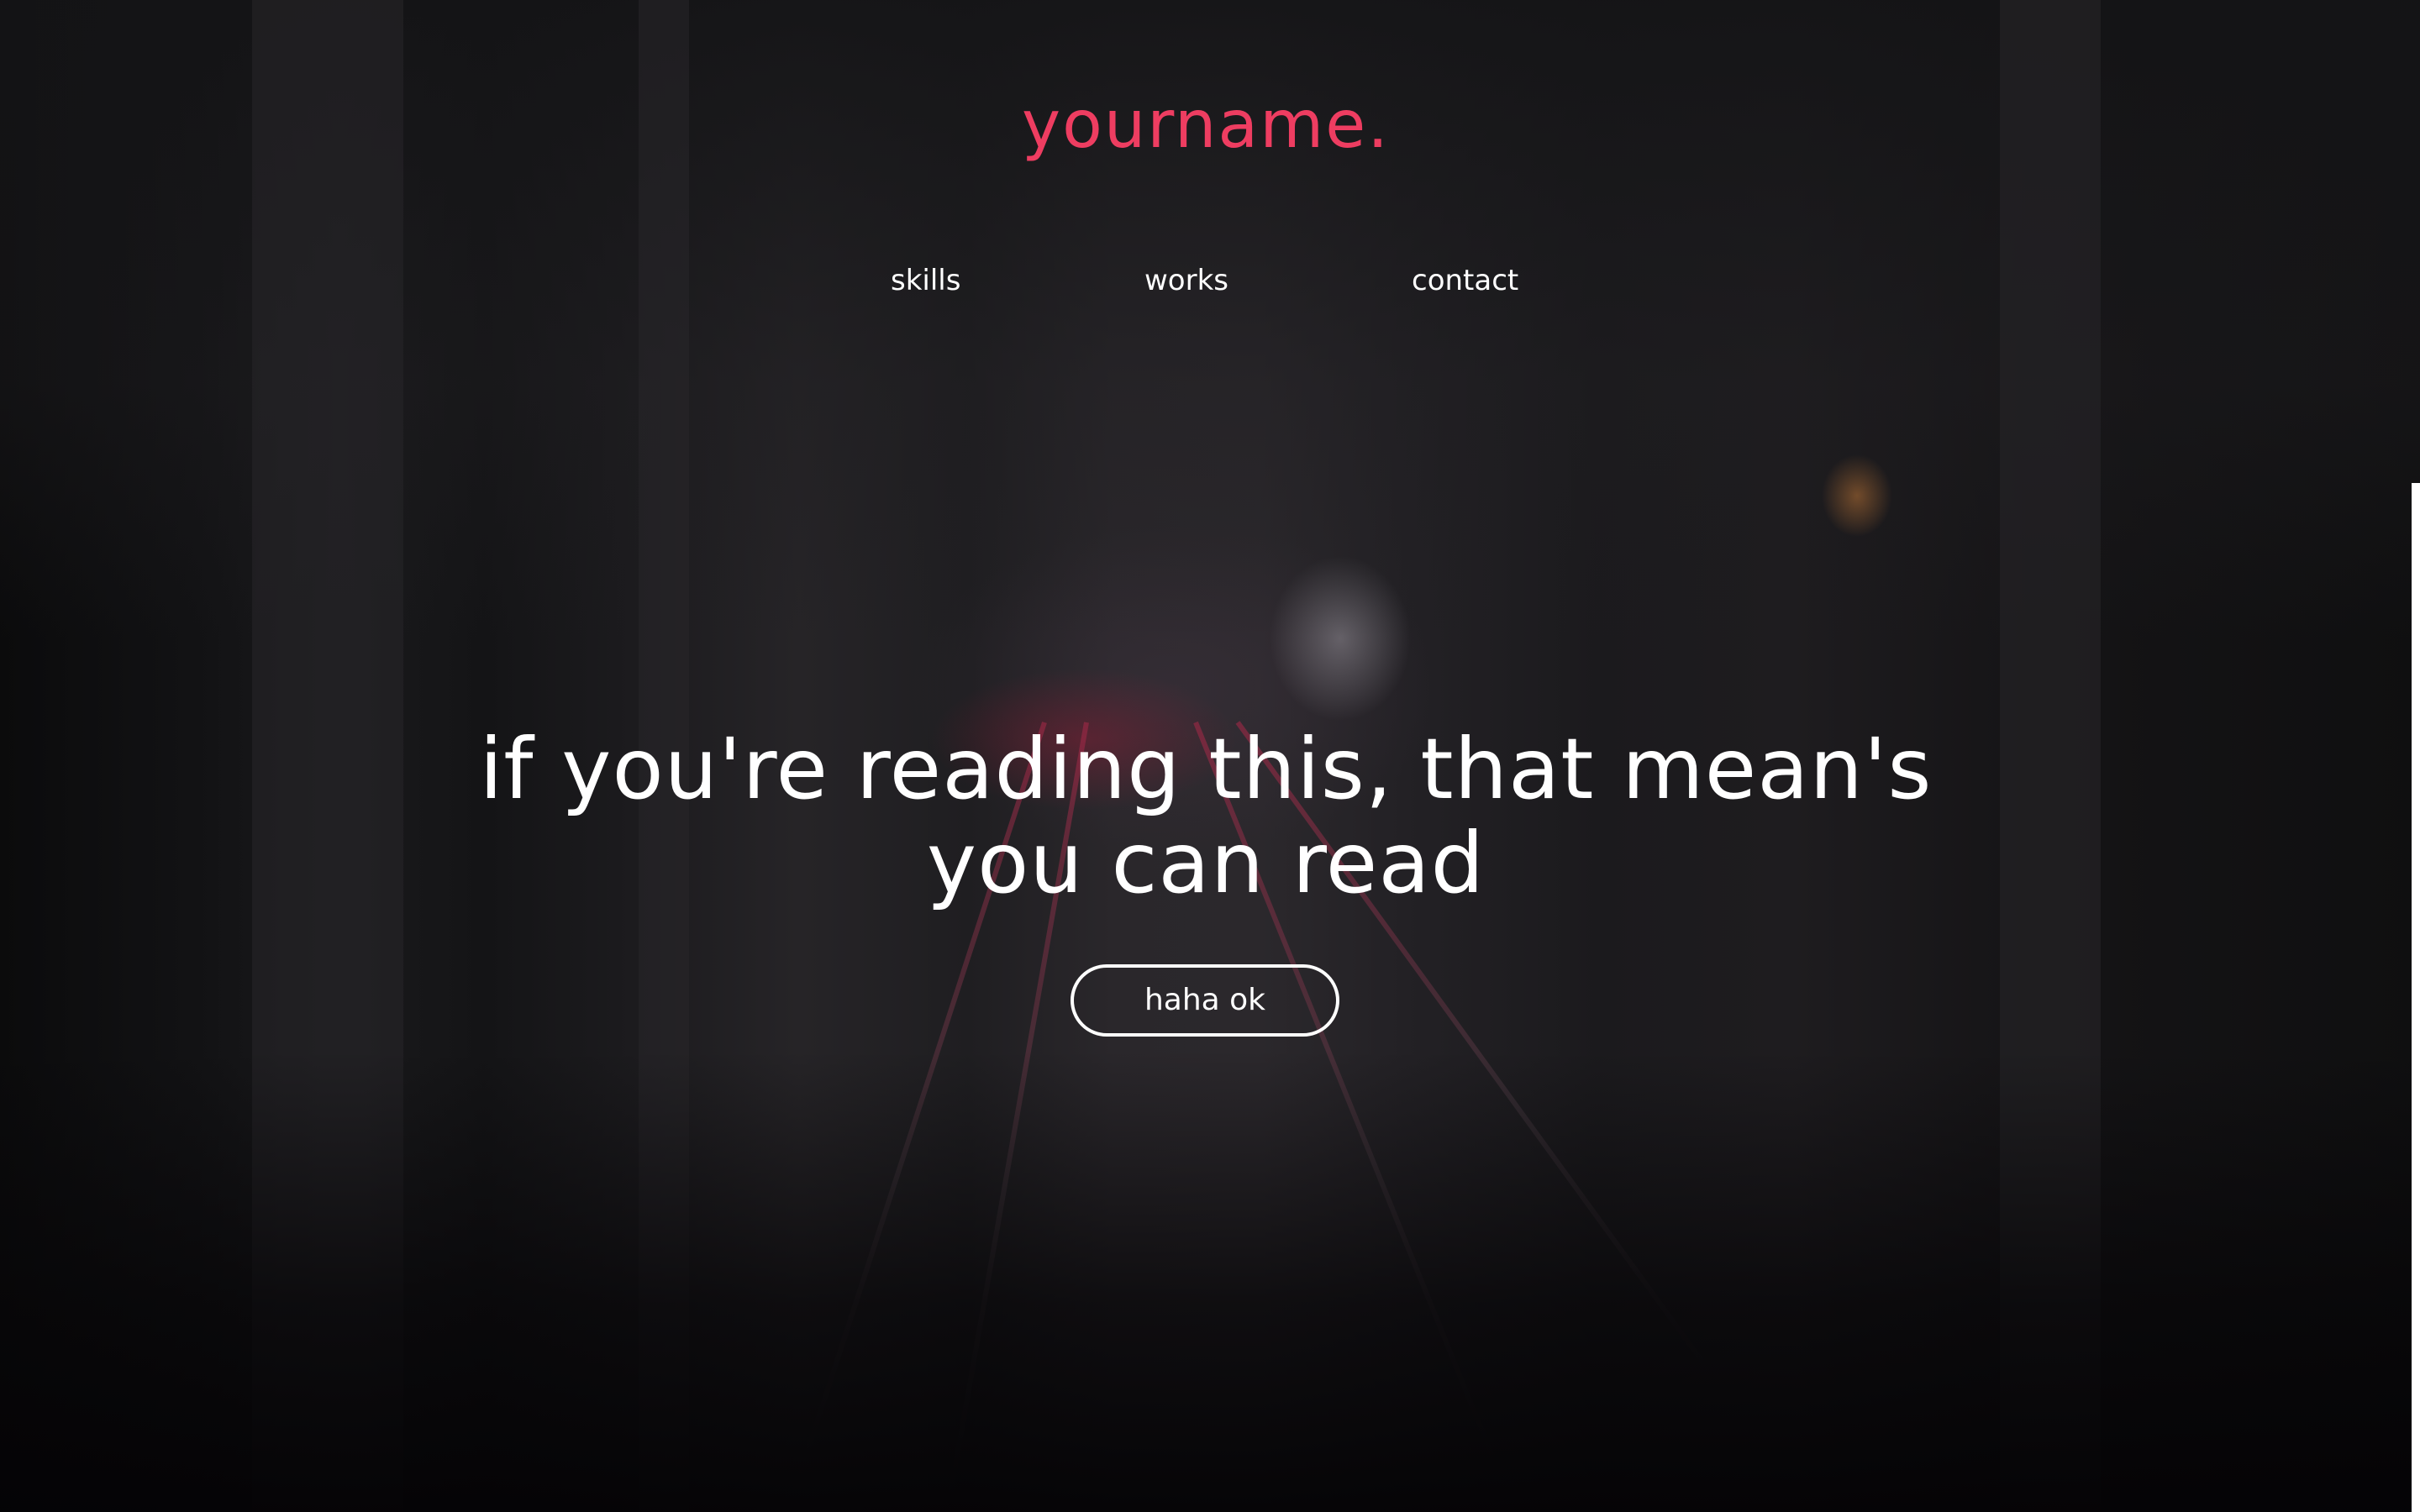 The width and height of the screenshot is (2420, 1512). What do you see at coordinates (1206, 769) in the screenshot?
I see `hero-headline-line-1: if you're reading this, that mean's` at bounding box center [1206, 769].